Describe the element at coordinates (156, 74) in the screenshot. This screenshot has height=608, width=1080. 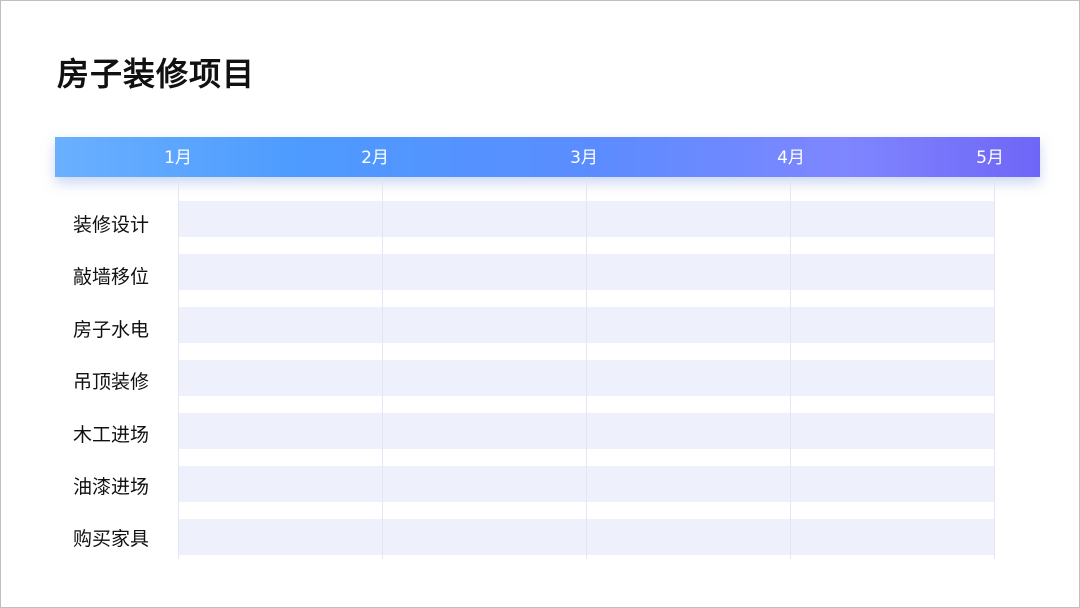
I see `page-title: 房子装修项目` at that location.